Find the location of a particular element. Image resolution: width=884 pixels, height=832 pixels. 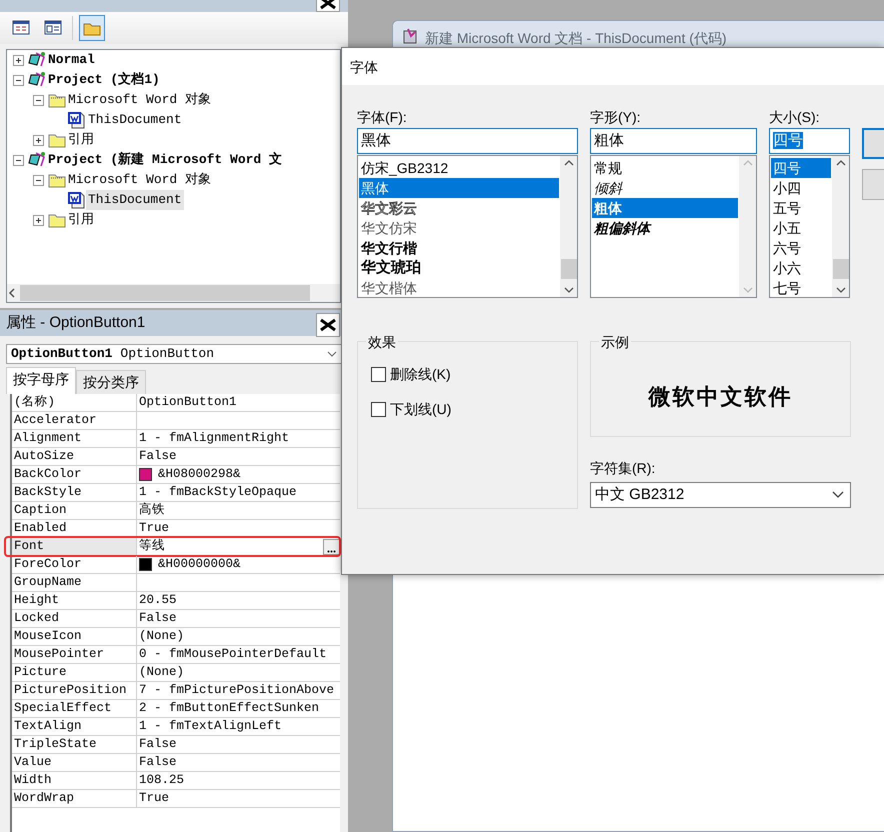

horizontal-scrollbar is located at coordinates (173, 293).